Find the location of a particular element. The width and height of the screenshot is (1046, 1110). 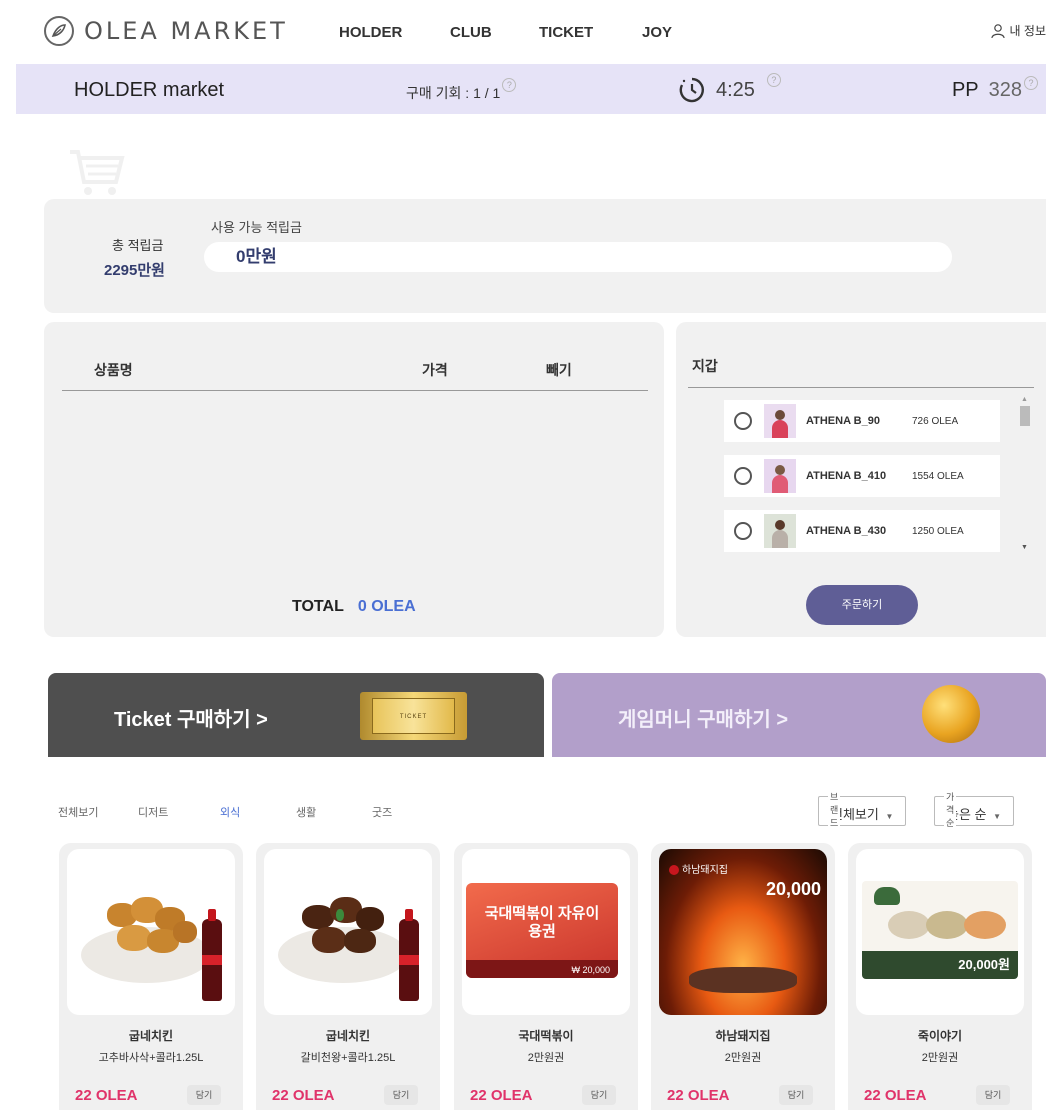

wallet-item: ATHENA B_410 1554 OLEA is located at coordinates (862, 476).